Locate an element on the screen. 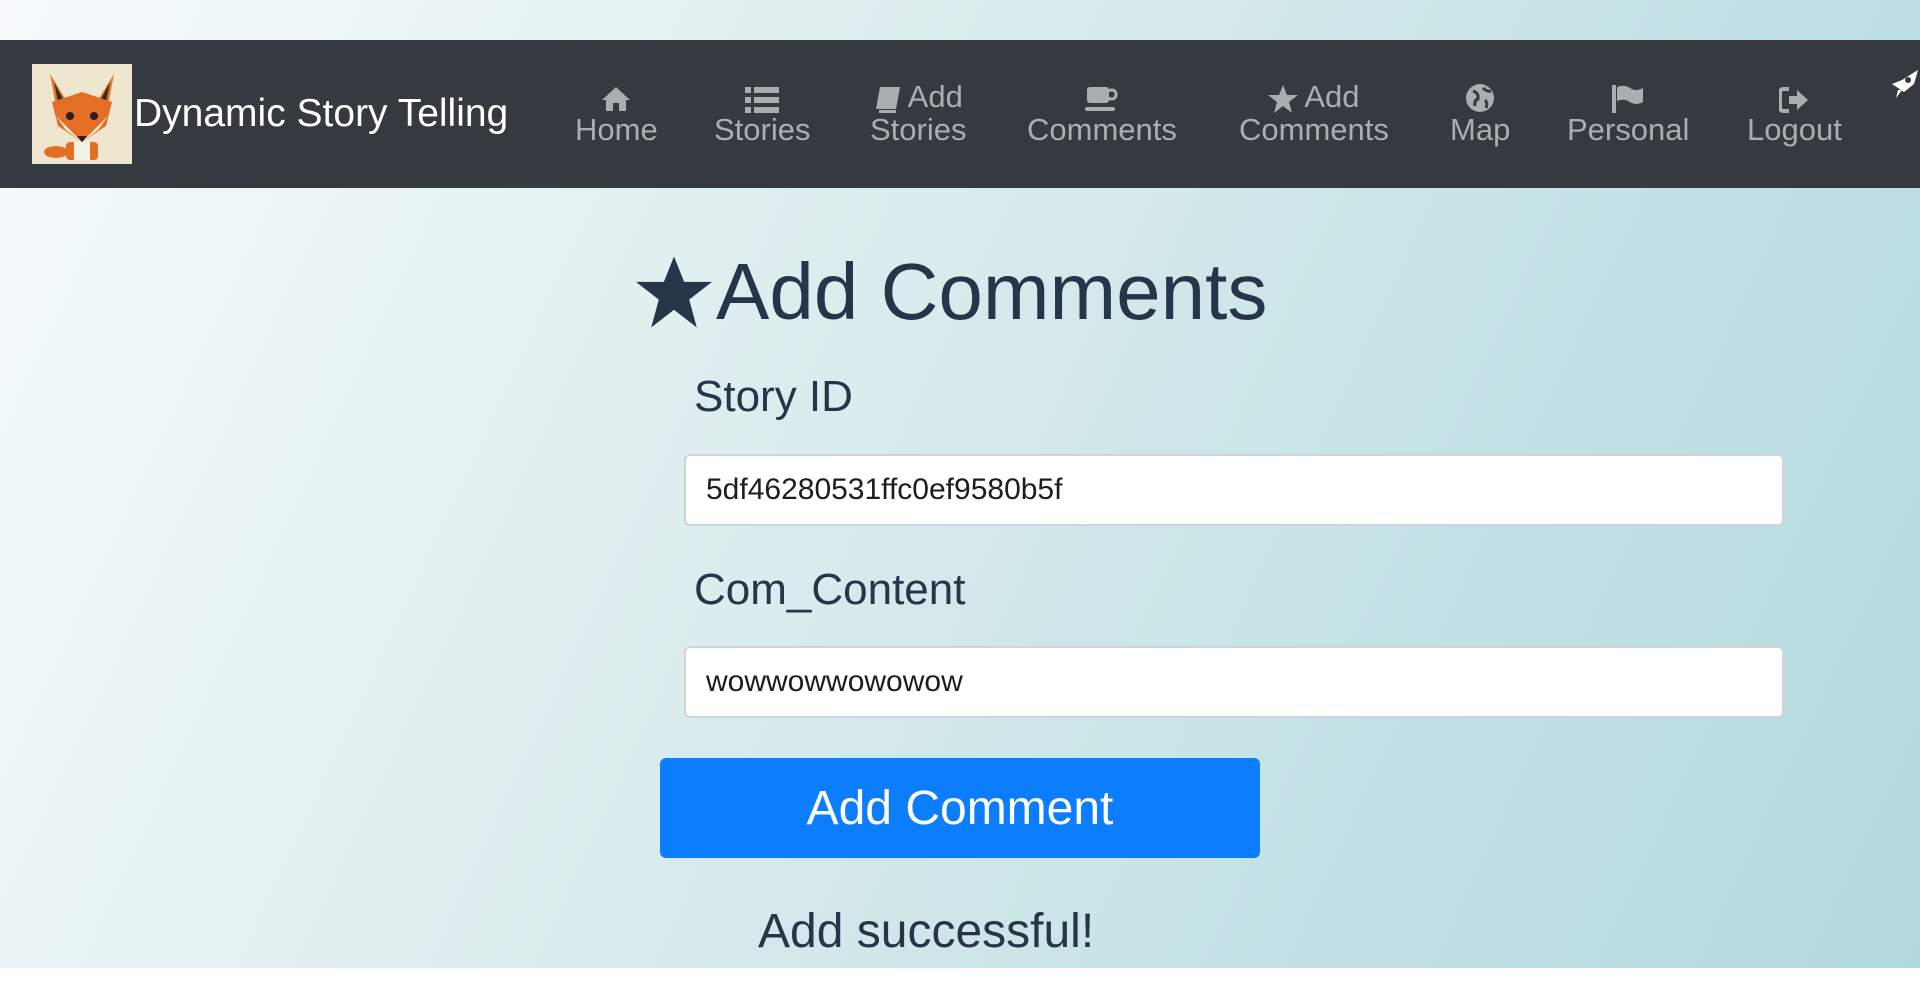  nav-add-comments: Add Comments is located at coordinates (1314, 113).